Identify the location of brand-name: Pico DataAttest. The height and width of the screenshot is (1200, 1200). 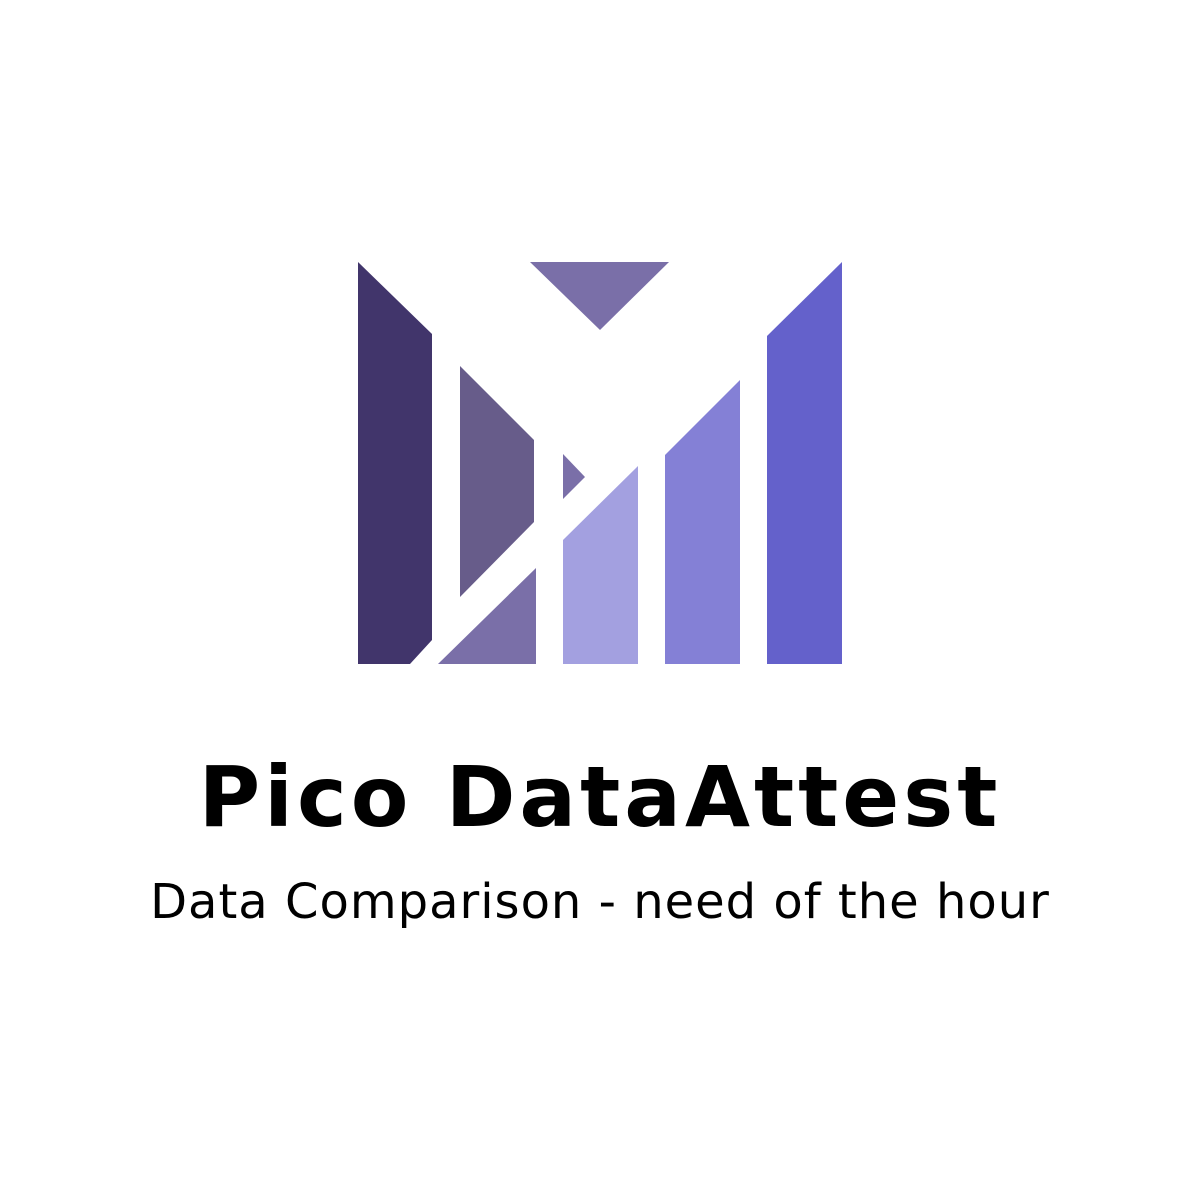
(600, 797).